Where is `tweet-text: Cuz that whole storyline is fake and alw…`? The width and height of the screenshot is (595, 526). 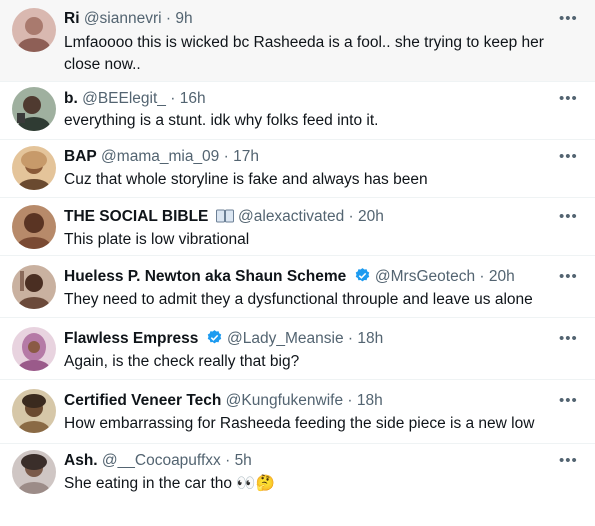
tweet-text: Cuz that whole storyline is fake and alw… is located at coordinates (246, 179).